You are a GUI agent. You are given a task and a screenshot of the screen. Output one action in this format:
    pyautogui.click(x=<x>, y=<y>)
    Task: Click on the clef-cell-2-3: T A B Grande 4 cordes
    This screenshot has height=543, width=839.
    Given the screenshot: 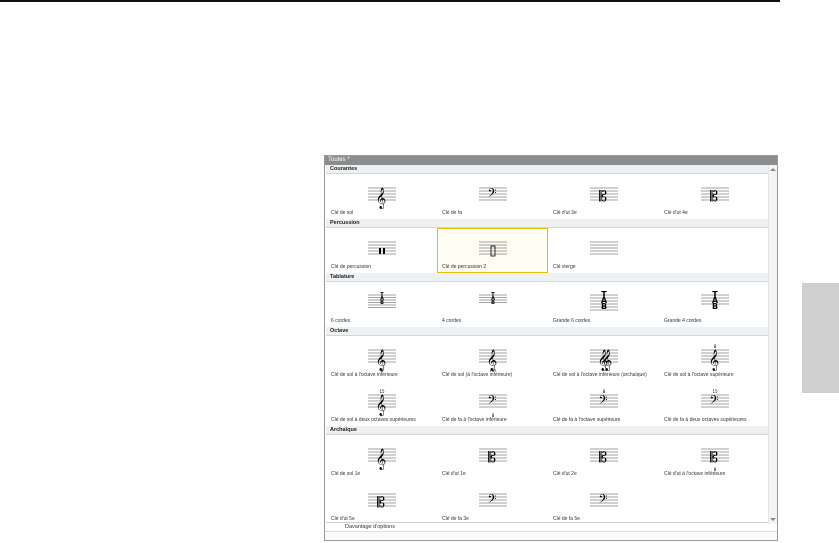 What is the action you would take?
    pyautogui.click(x=713, y=304)
    